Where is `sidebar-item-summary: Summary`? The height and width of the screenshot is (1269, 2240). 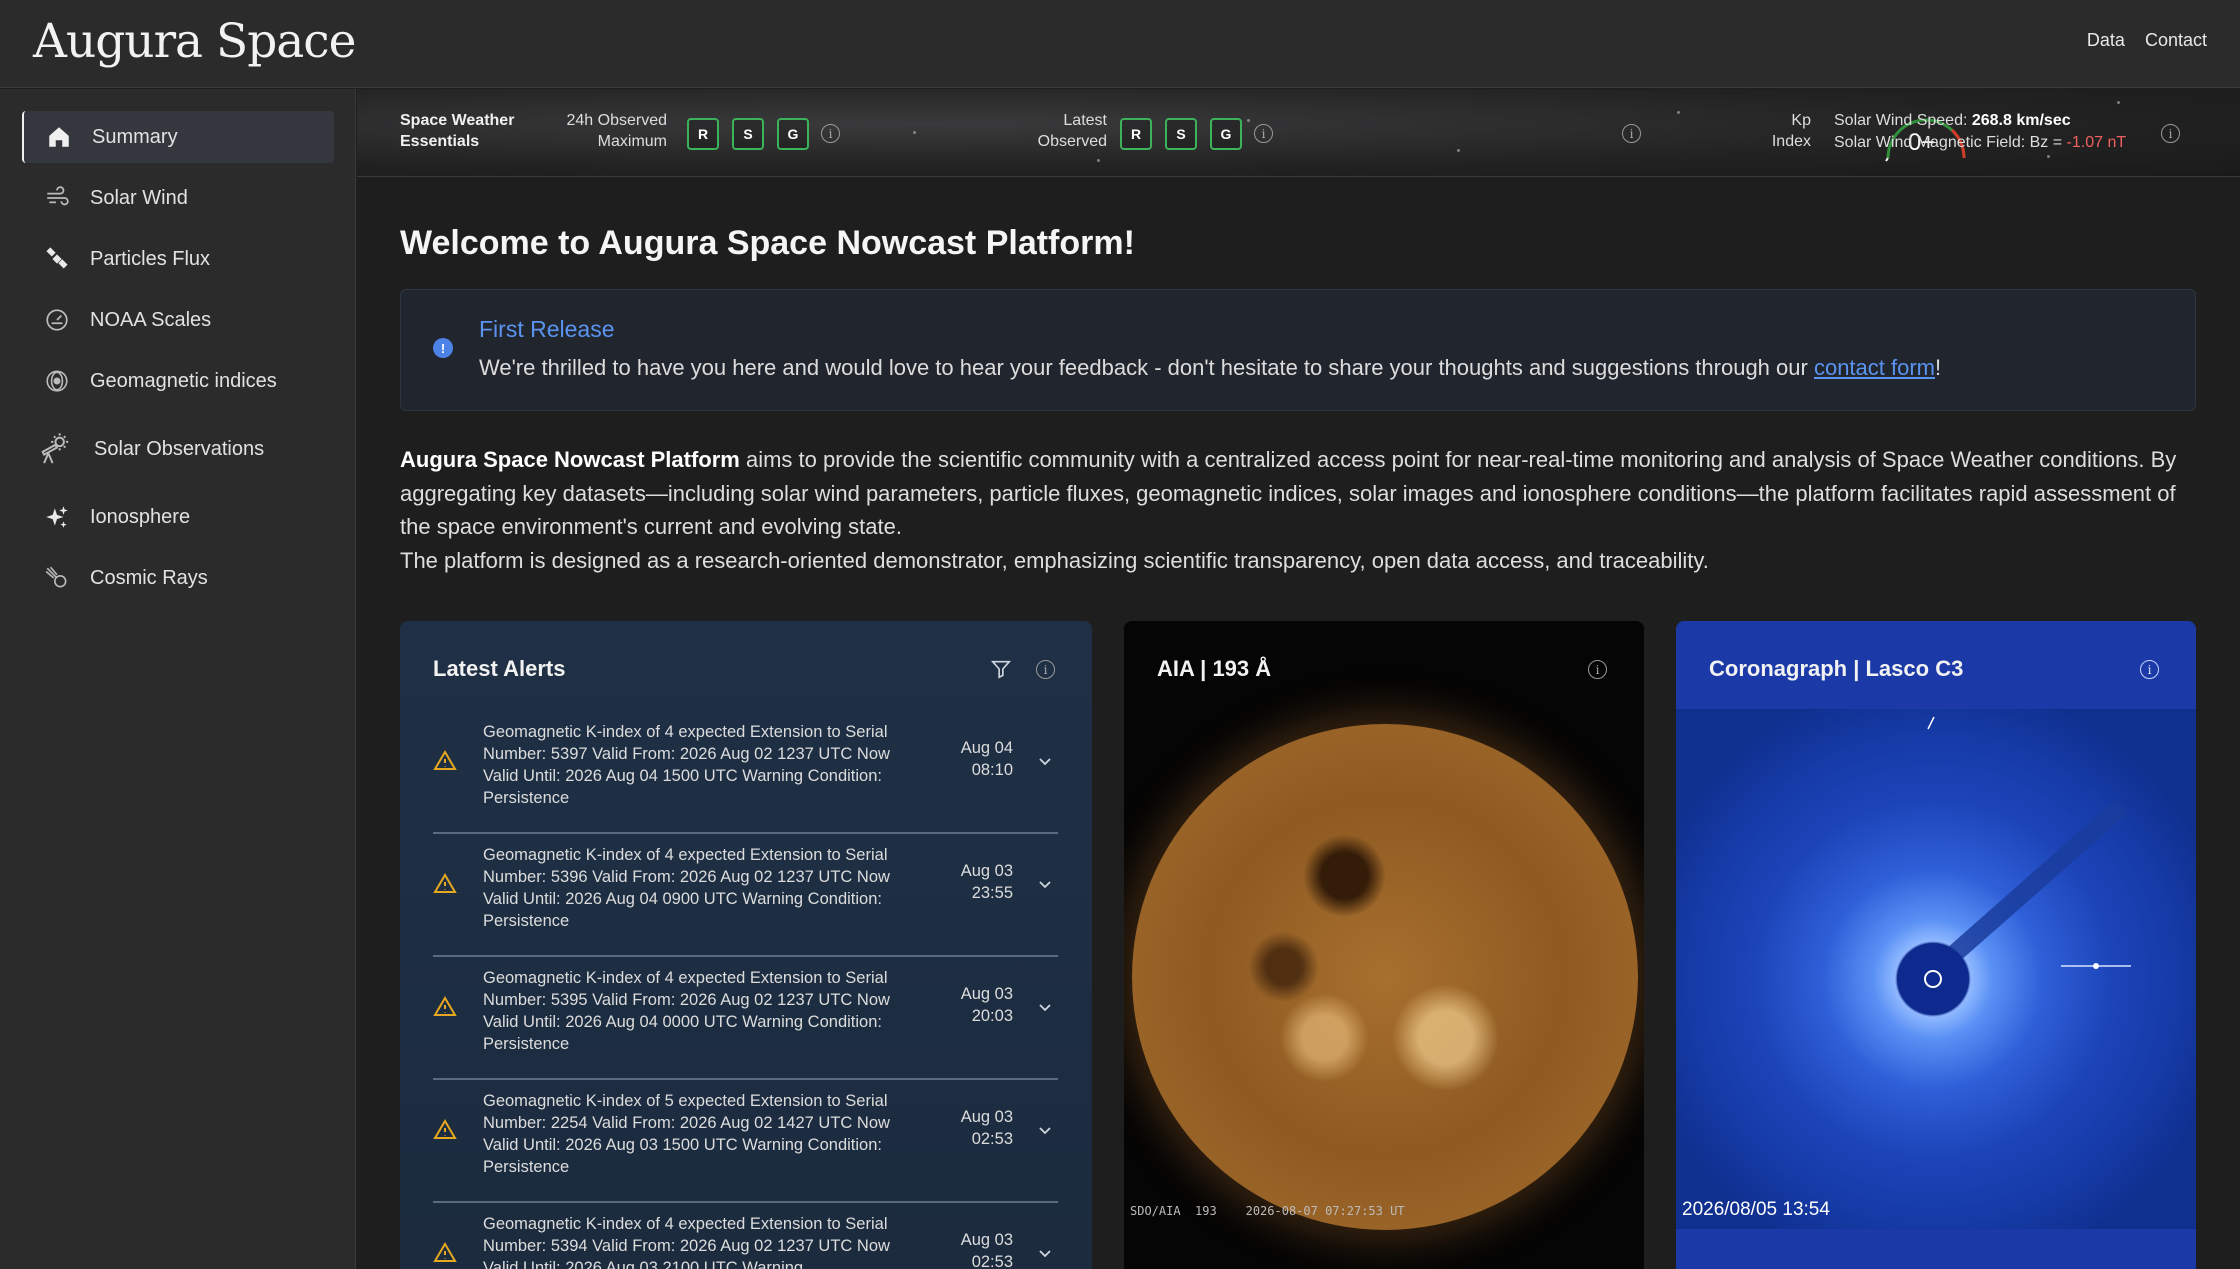
sidebar-item-summary: Summary is located at coordinates (178, 137).